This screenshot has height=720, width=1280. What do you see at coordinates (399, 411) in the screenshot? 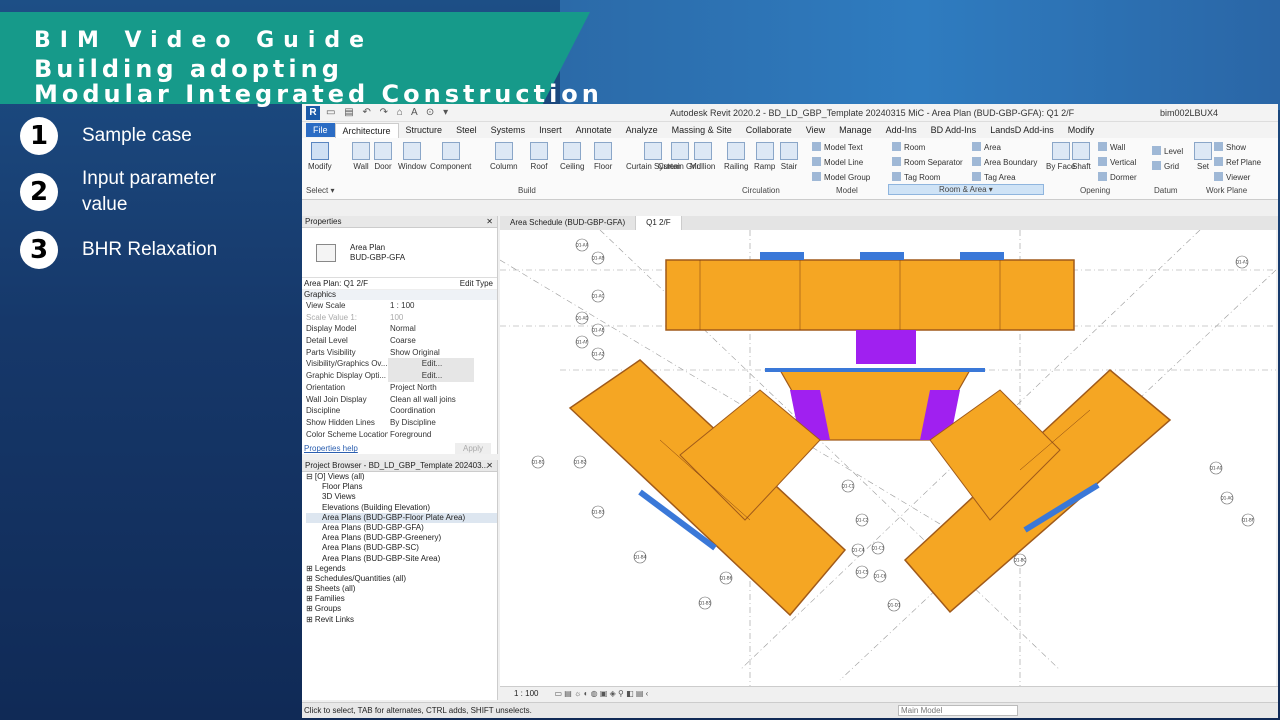
I see `property-row: Discipline Coordination` at bounding box center [399, 411].